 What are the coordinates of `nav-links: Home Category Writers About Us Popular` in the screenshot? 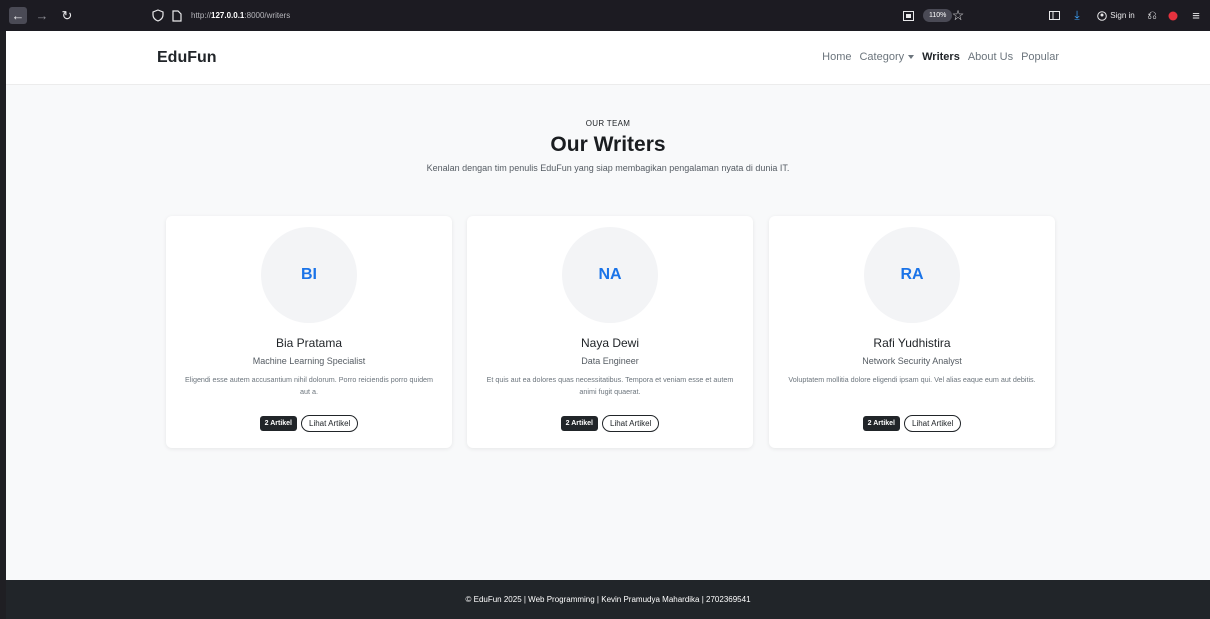 It's located at (940, 57).